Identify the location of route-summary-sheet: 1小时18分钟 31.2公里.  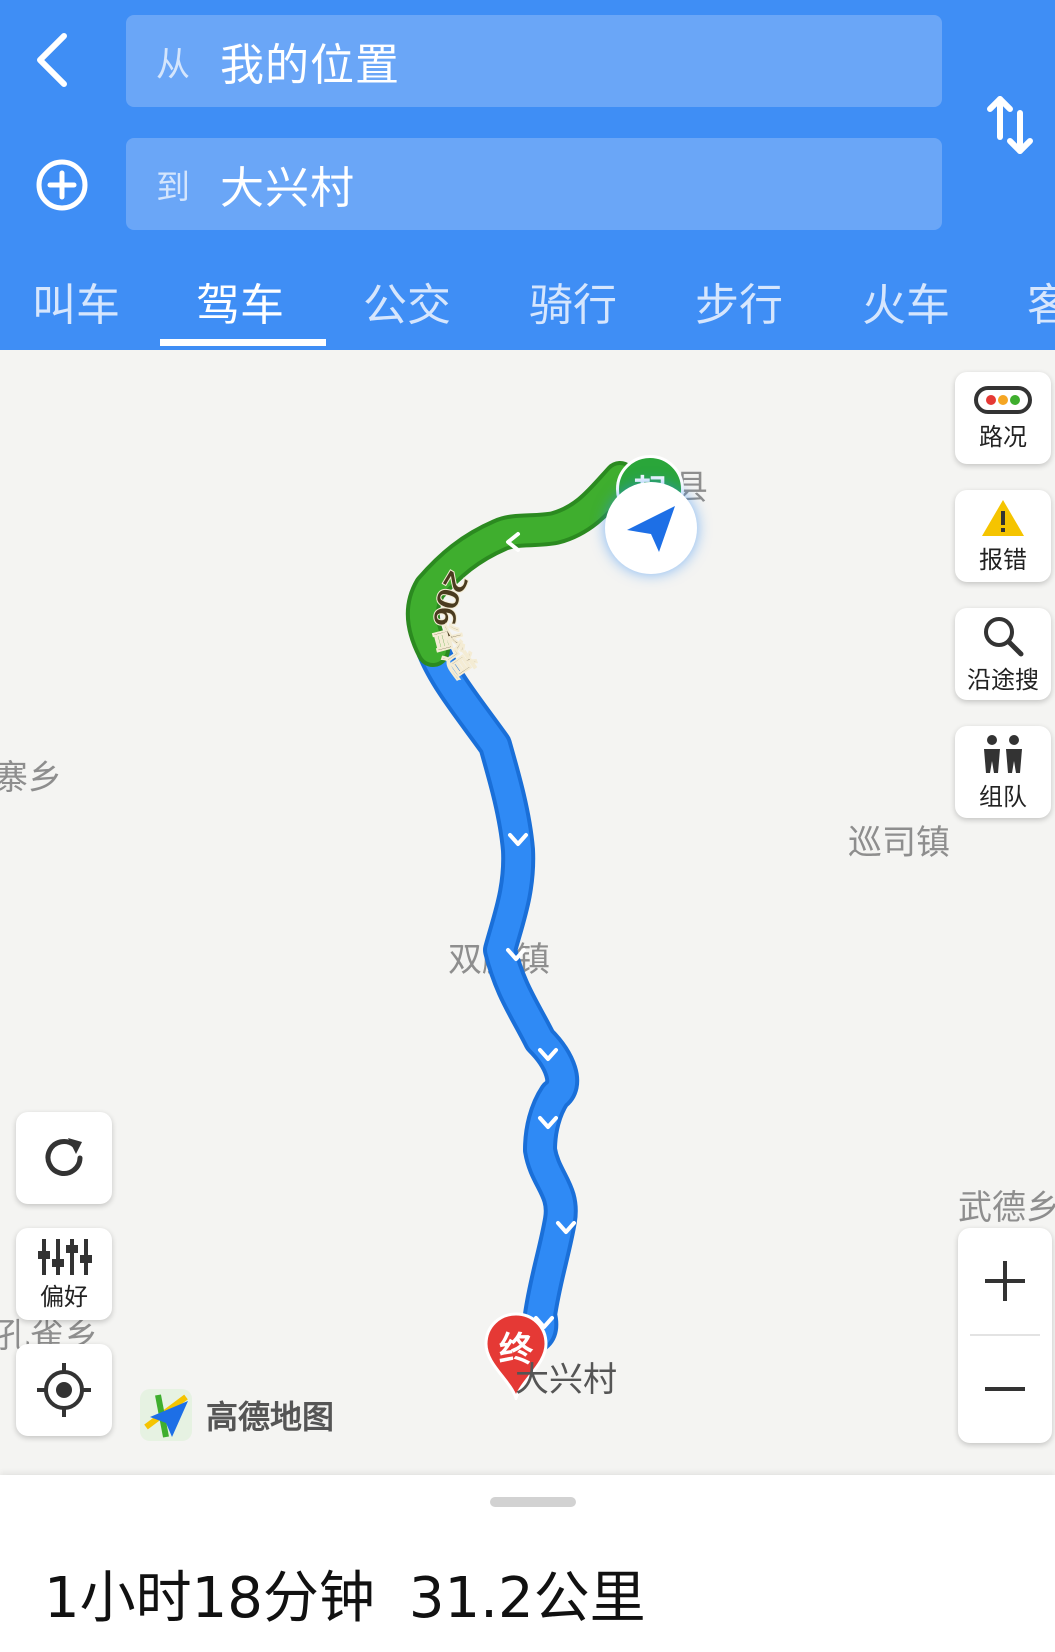
(527, 1563).